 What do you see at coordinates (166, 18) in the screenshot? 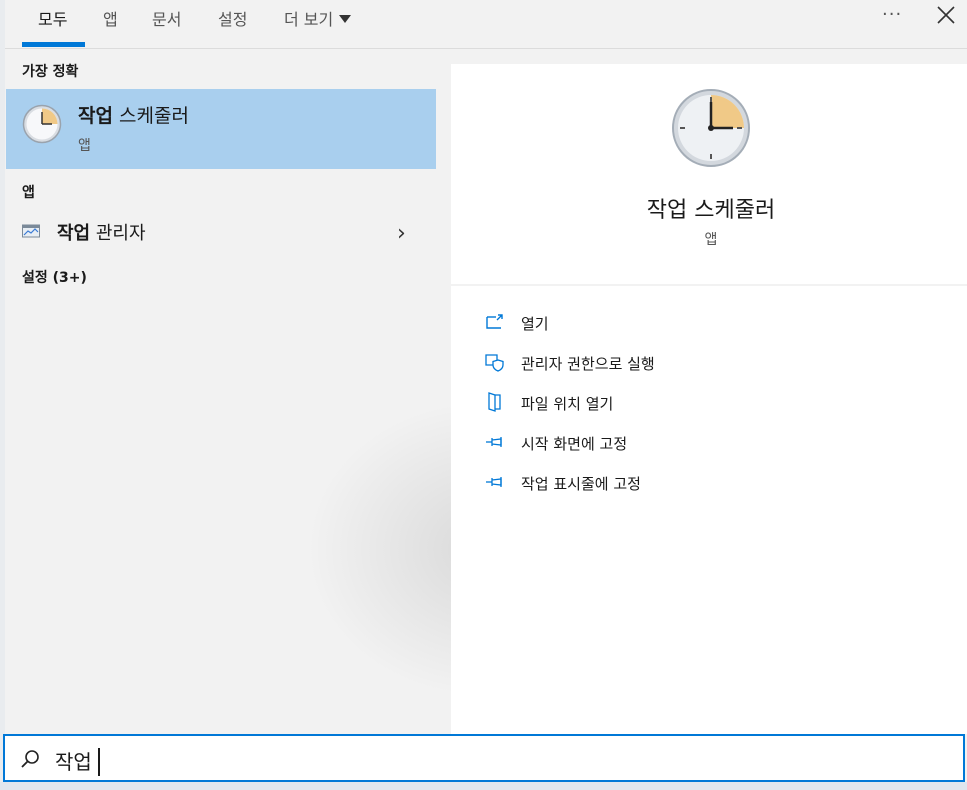
I see `tab-documents: 문서` at bounding box center [166, 18].